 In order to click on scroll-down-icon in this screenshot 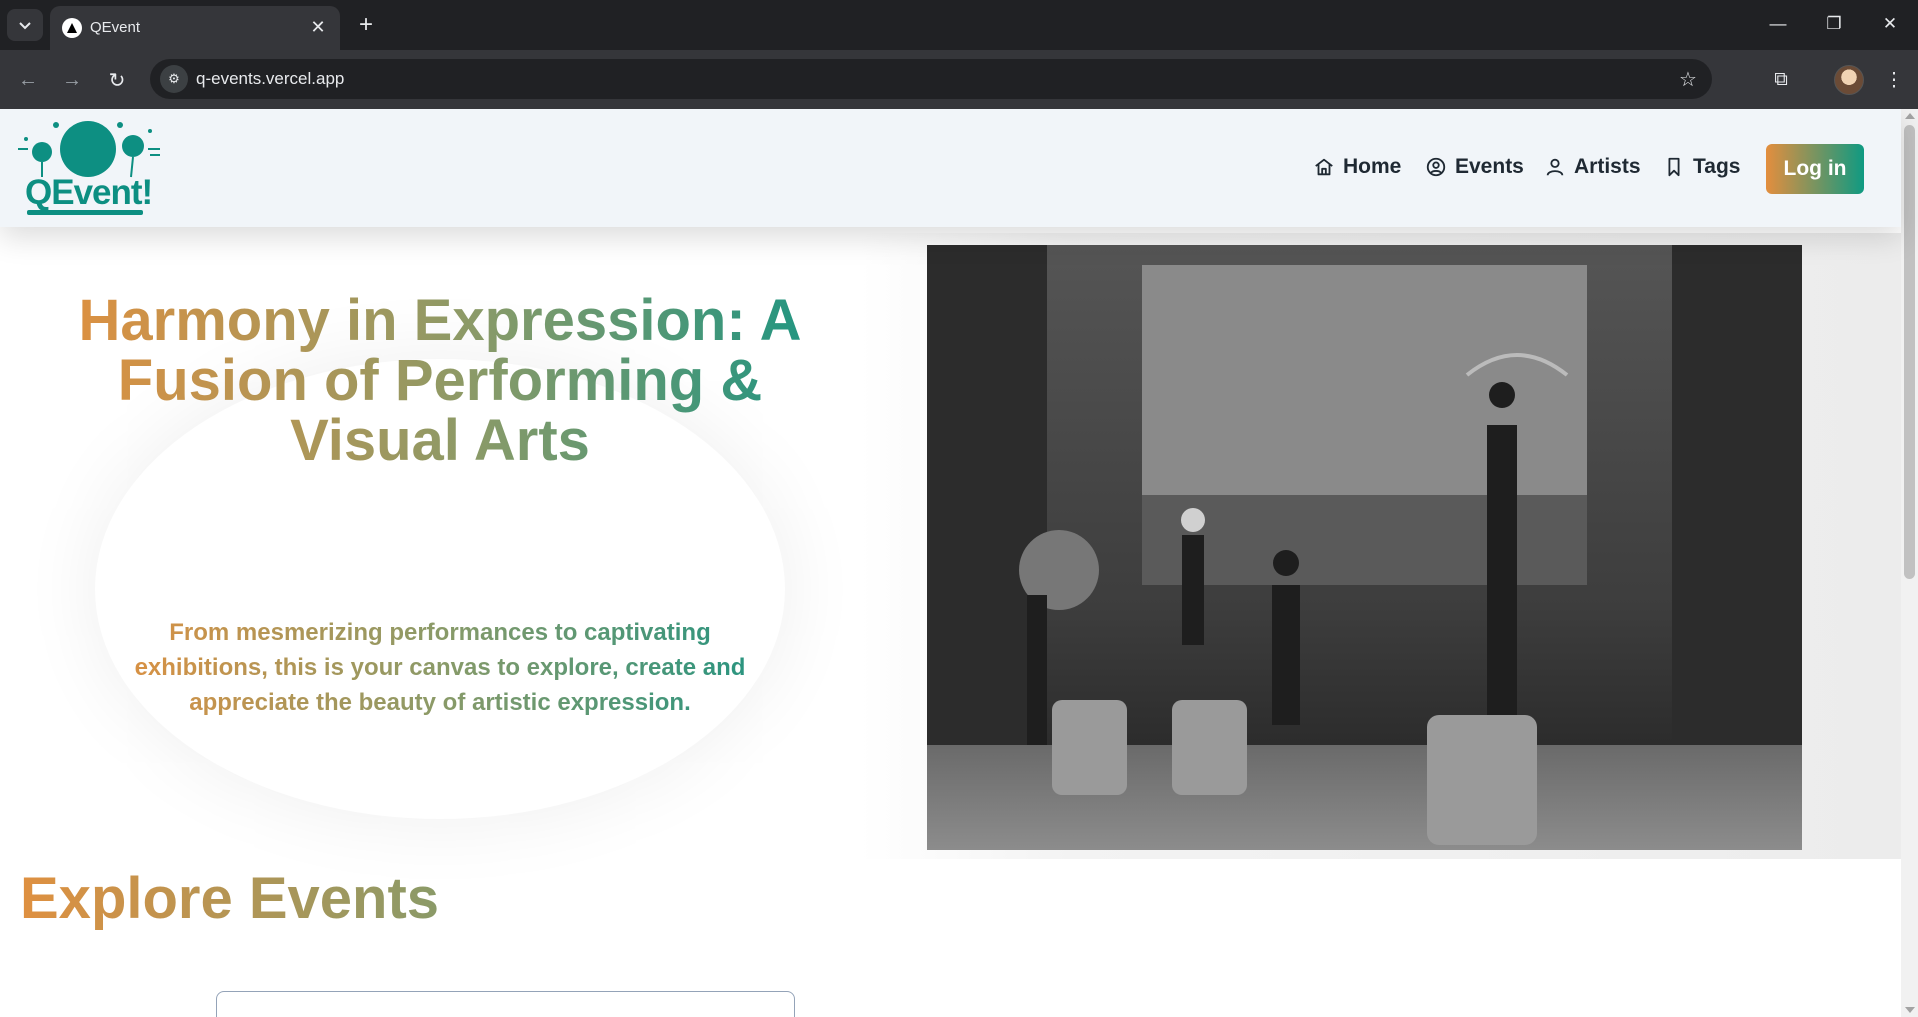, I will do `click(1910, 1010)`.